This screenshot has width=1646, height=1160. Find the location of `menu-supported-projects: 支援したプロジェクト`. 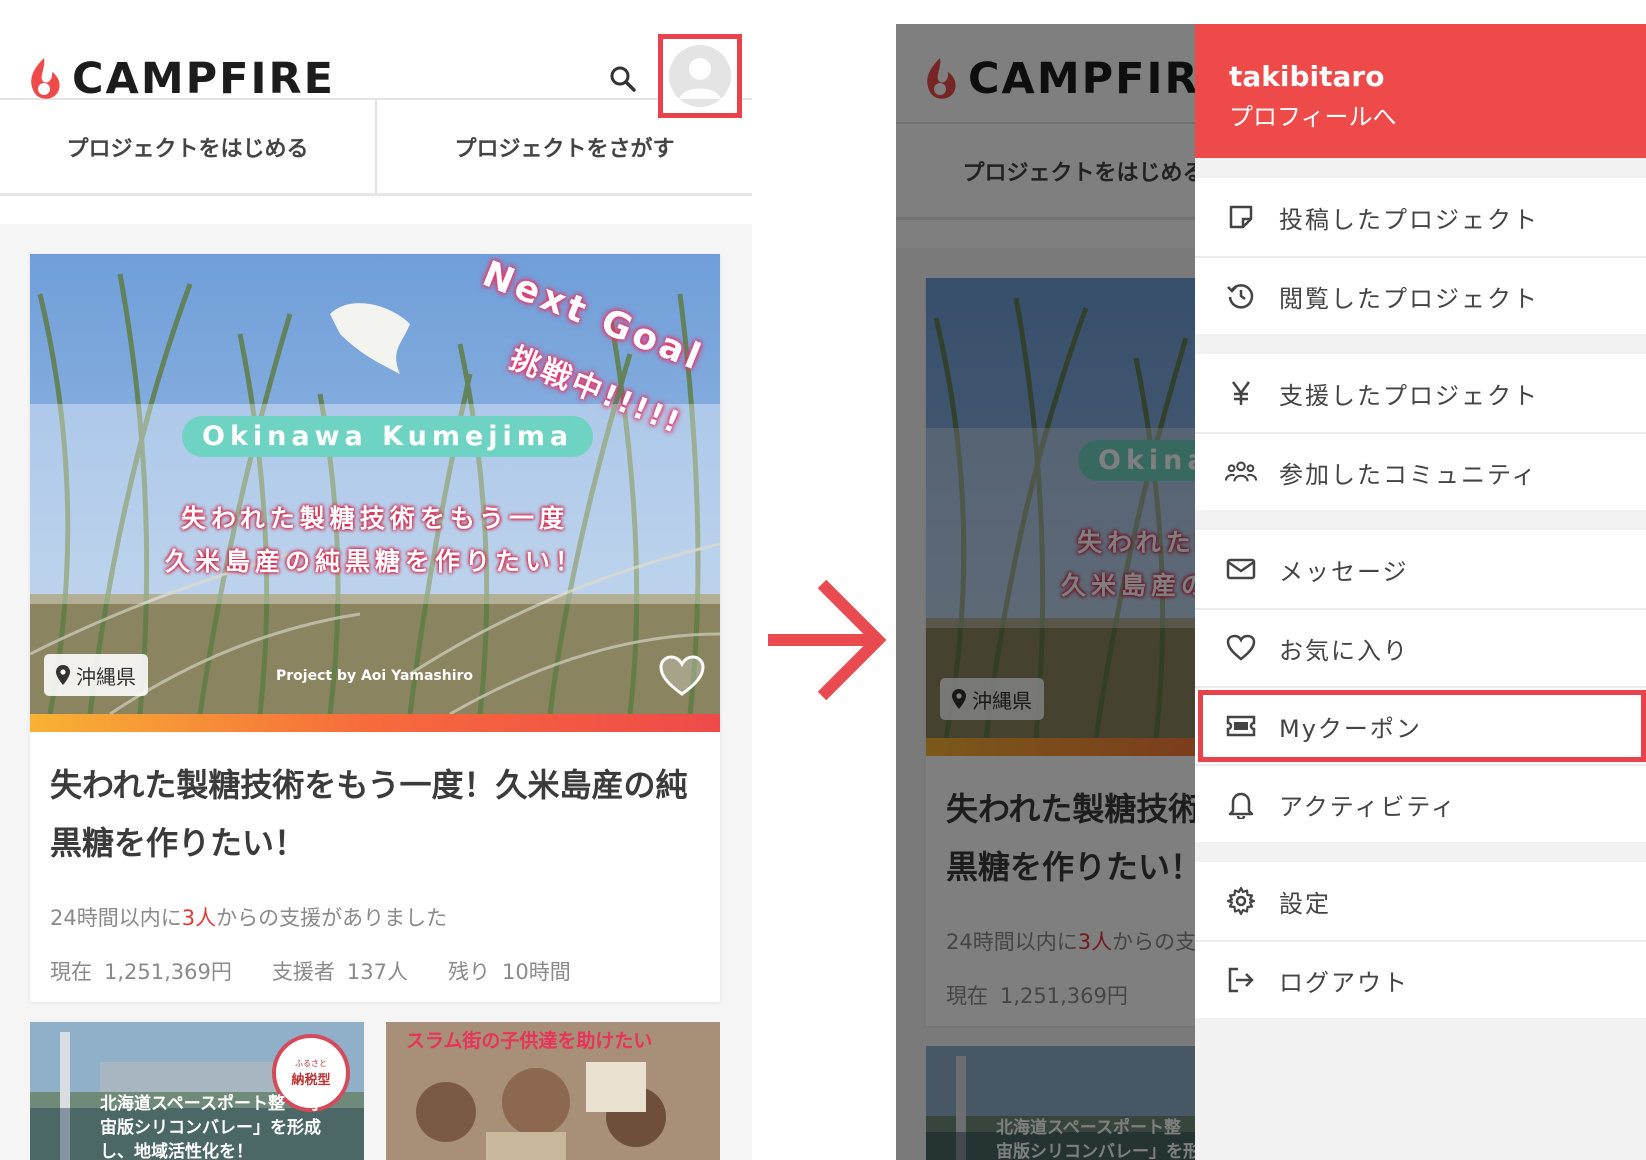

menu-supported-projects: 支援したプロジェクト is located at coordinates (1420, 393).